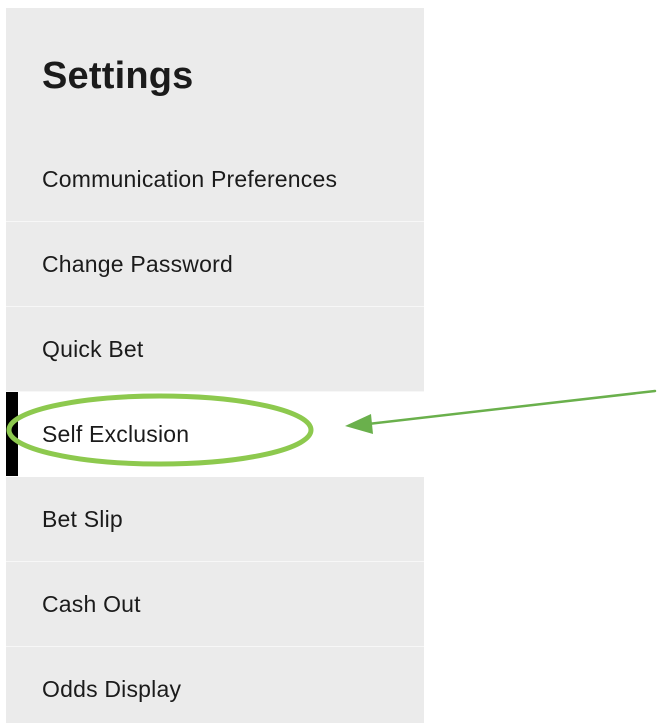  I want to click on menu-item-change-password: Change Password, so click(215, 264).